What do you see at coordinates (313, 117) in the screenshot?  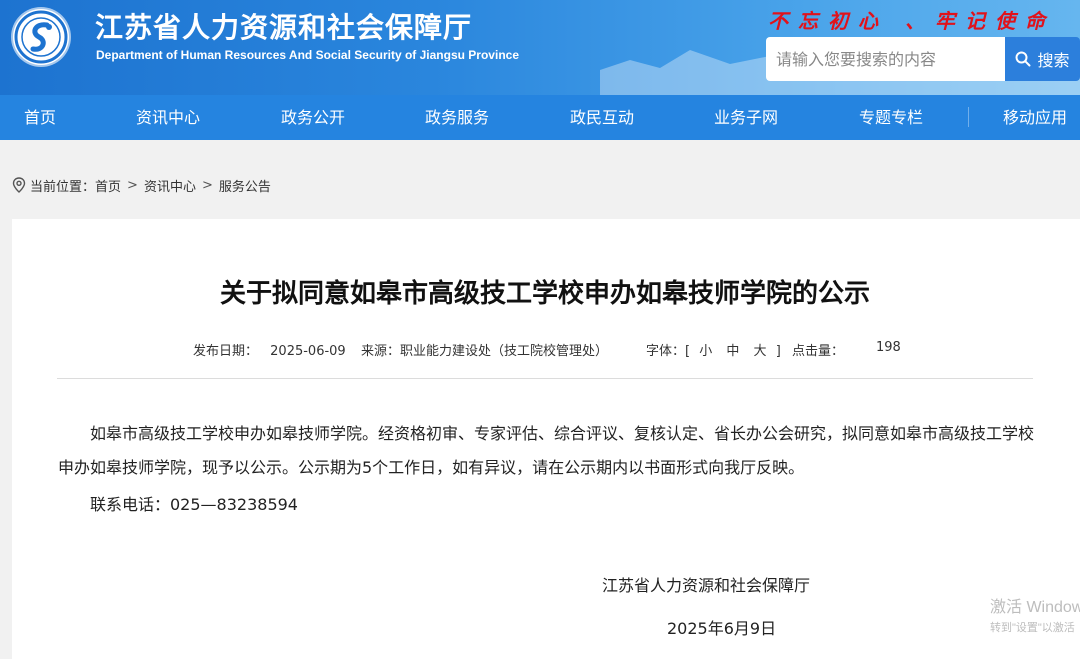 I see `nav-item-public-affairs: 政务公开` at bounding box center [313, 117].